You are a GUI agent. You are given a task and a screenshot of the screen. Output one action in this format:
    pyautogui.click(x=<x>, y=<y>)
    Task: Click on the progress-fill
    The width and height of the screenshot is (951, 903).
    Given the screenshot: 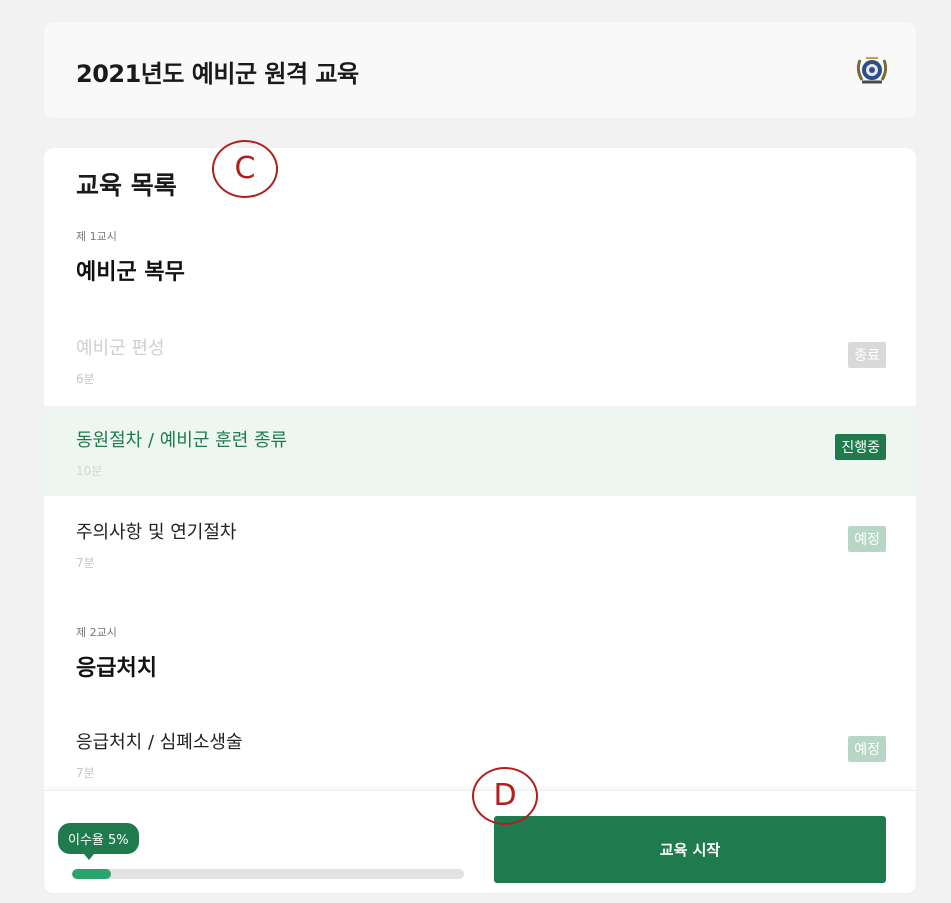 What is the action you would take?
    pyautogui.click(x=92, y=874)
    